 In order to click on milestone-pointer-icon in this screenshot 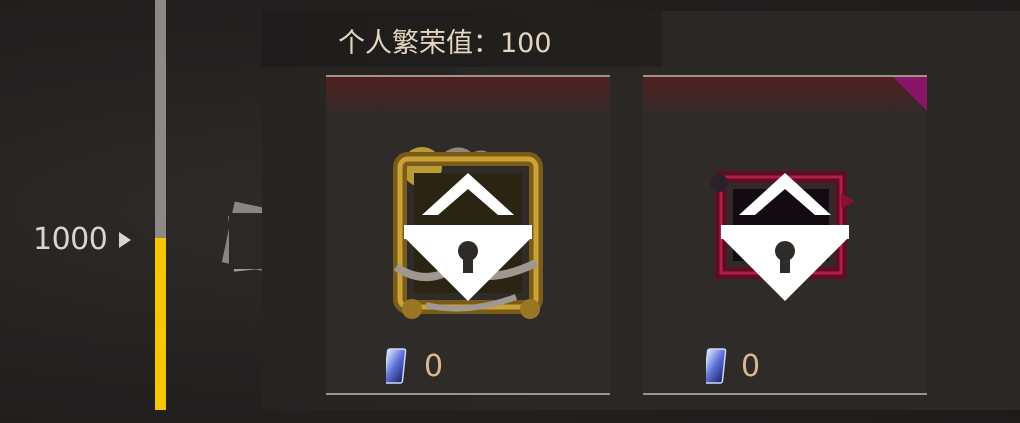, I will do `click(125, 240)`.